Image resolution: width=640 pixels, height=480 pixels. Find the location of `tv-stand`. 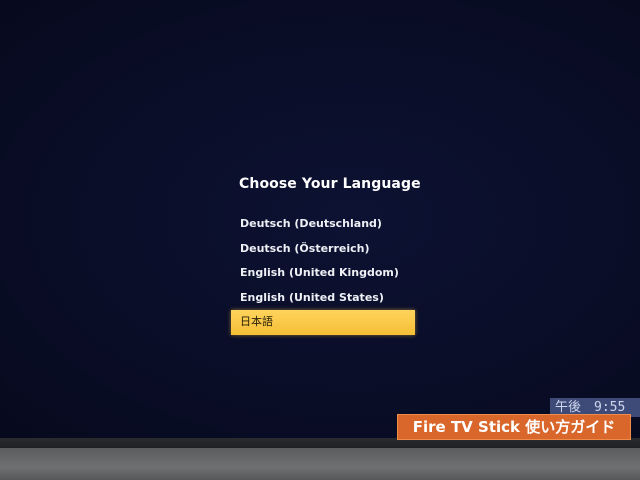

tv-stand is located at coordinates (320, 464).